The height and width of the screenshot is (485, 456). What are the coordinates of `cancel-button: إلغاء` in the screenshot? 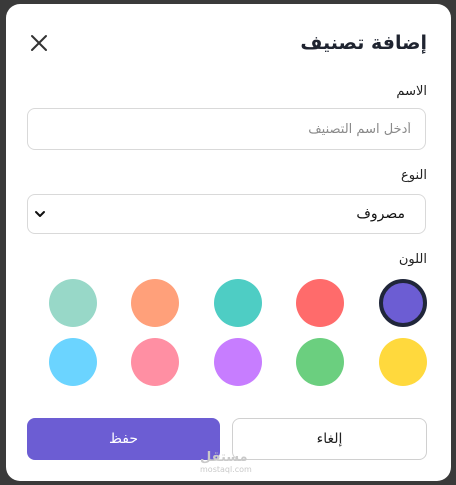 It's located at (329, 439).